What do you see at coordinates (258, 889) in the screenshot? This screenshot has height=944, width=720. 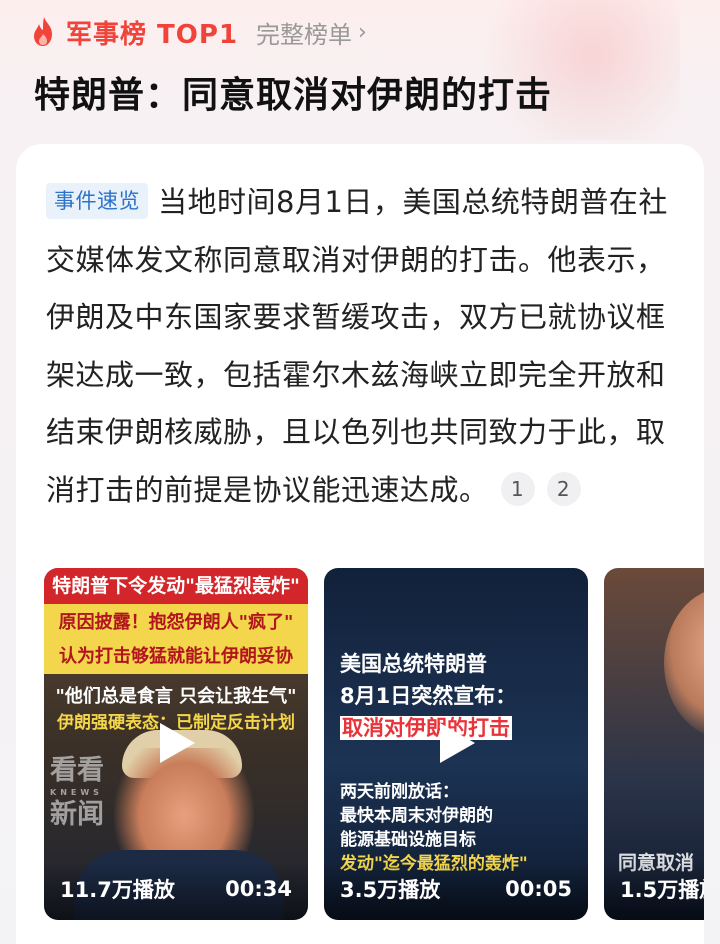 I see `video-duration: 00:34` at bounding box center [258, 889].